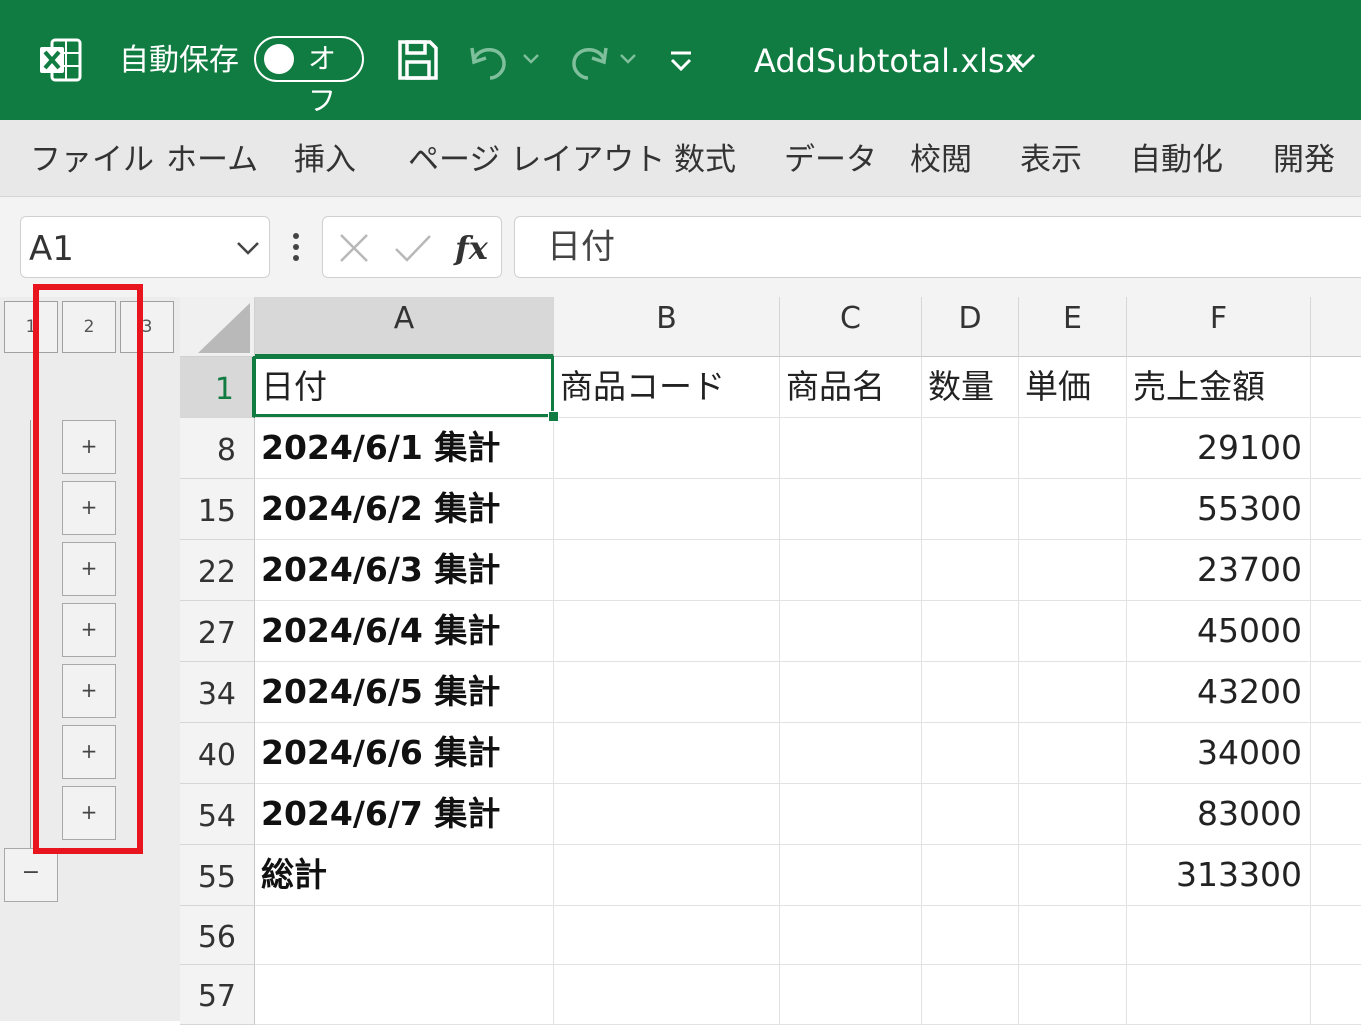  What do you see at coordinates (1336, 995) in the screenshot?
I see `cell-g57` at bounding box center [1336, 995].